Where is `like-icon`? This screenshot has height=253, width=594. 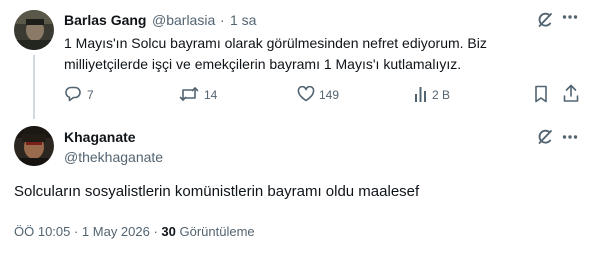 like-icon is located at coordinates (306, 94).